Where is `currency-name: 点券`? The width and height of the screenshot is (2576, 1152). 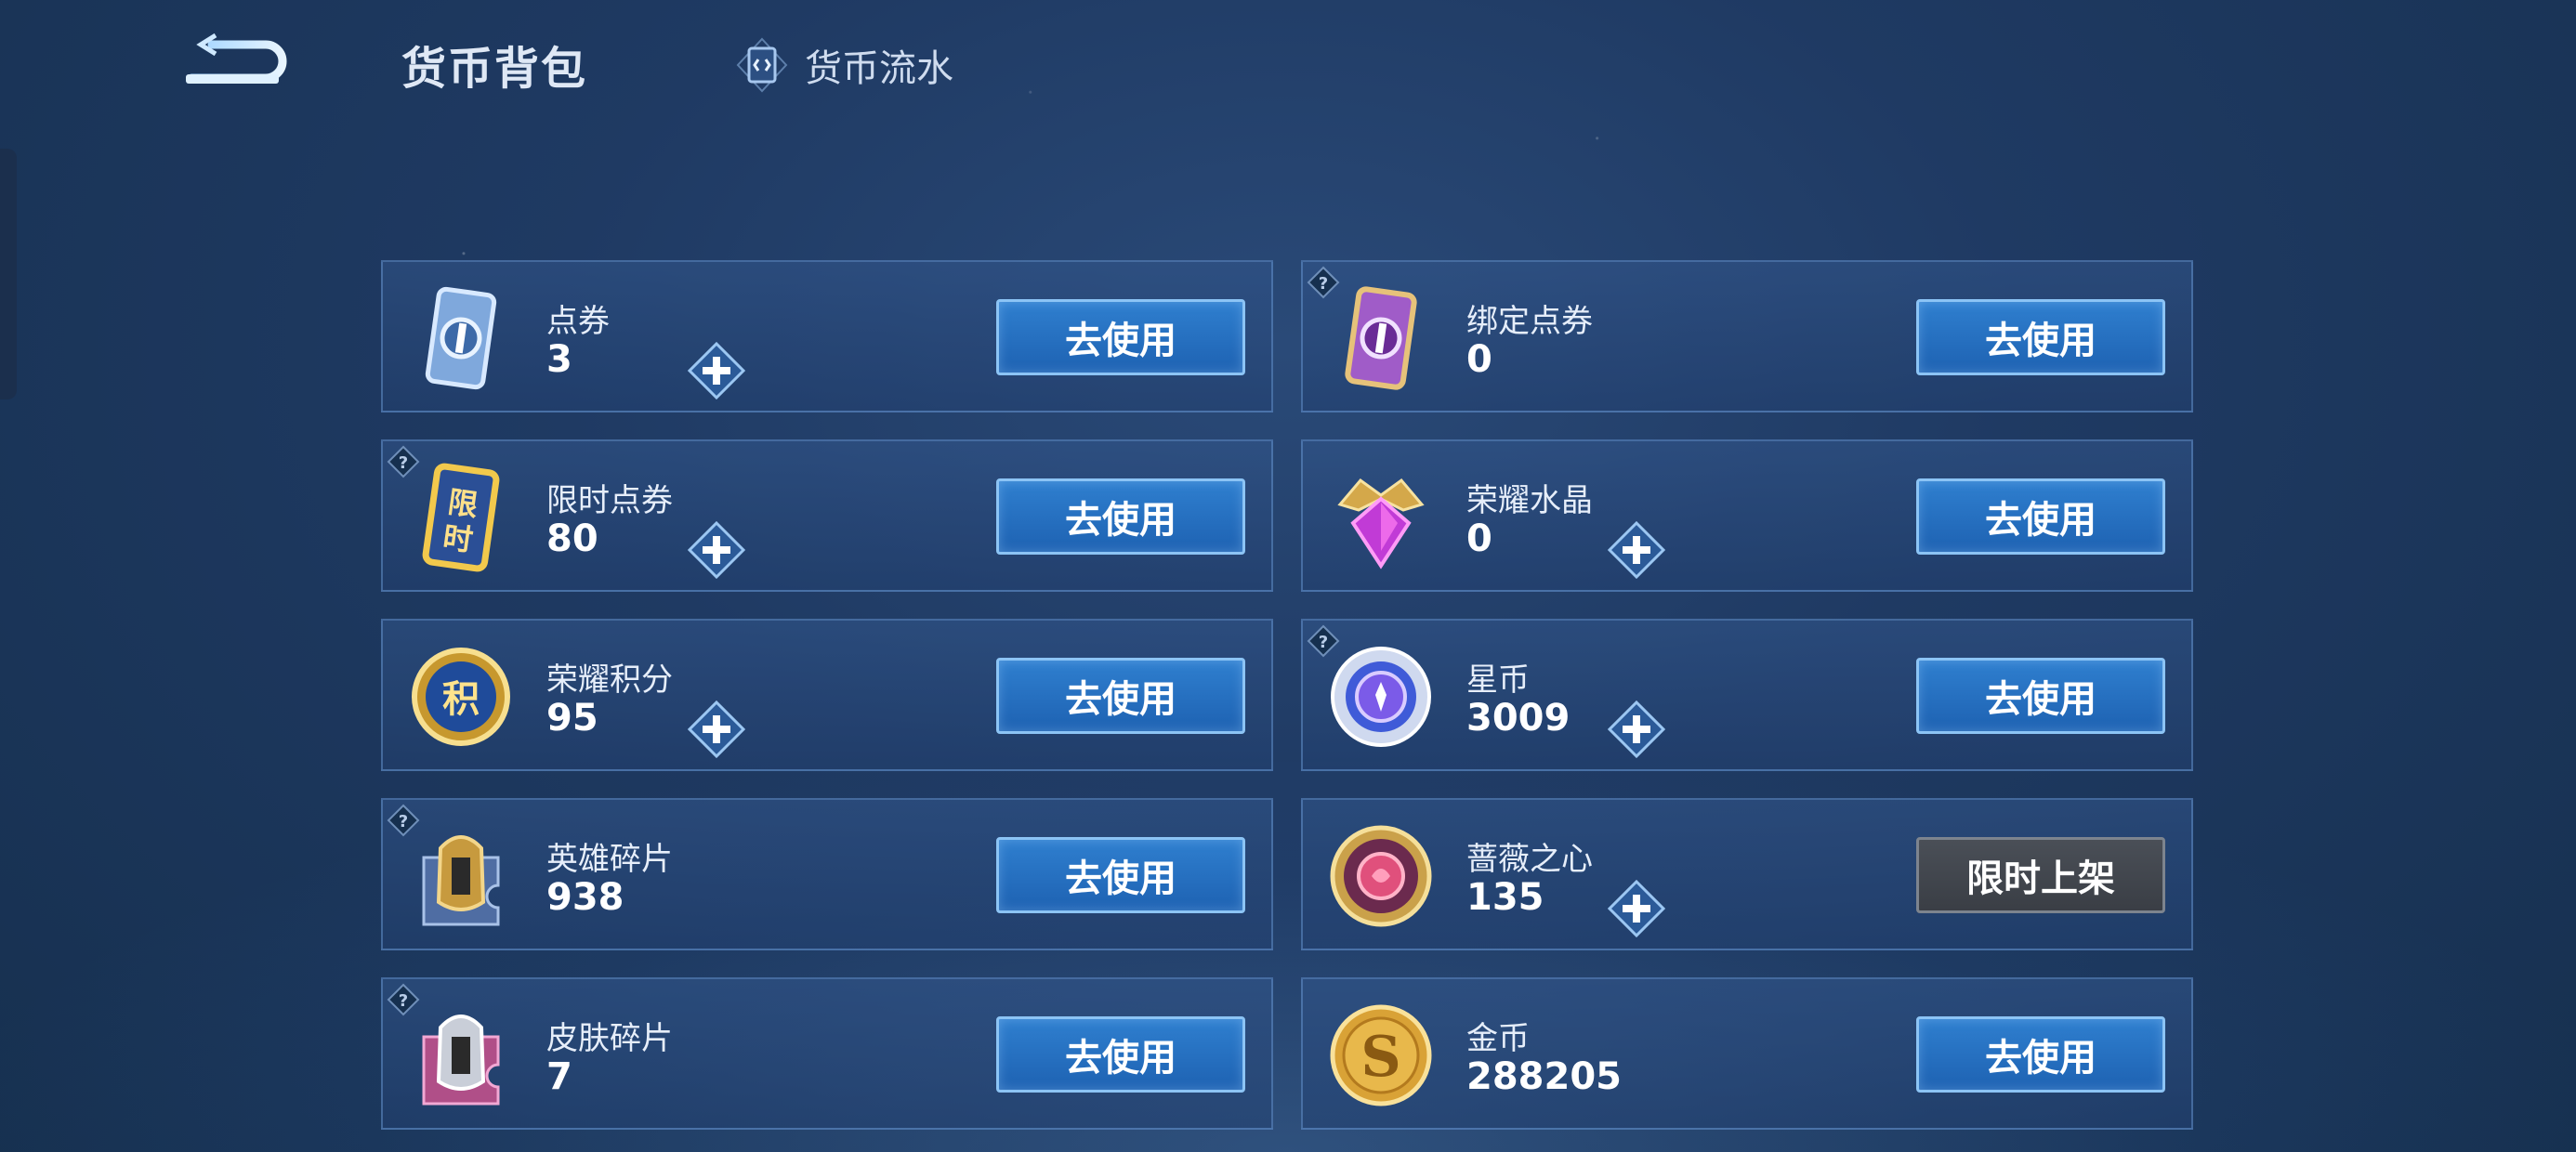 currency-name: 点券 is located at coordinates (578, 321).